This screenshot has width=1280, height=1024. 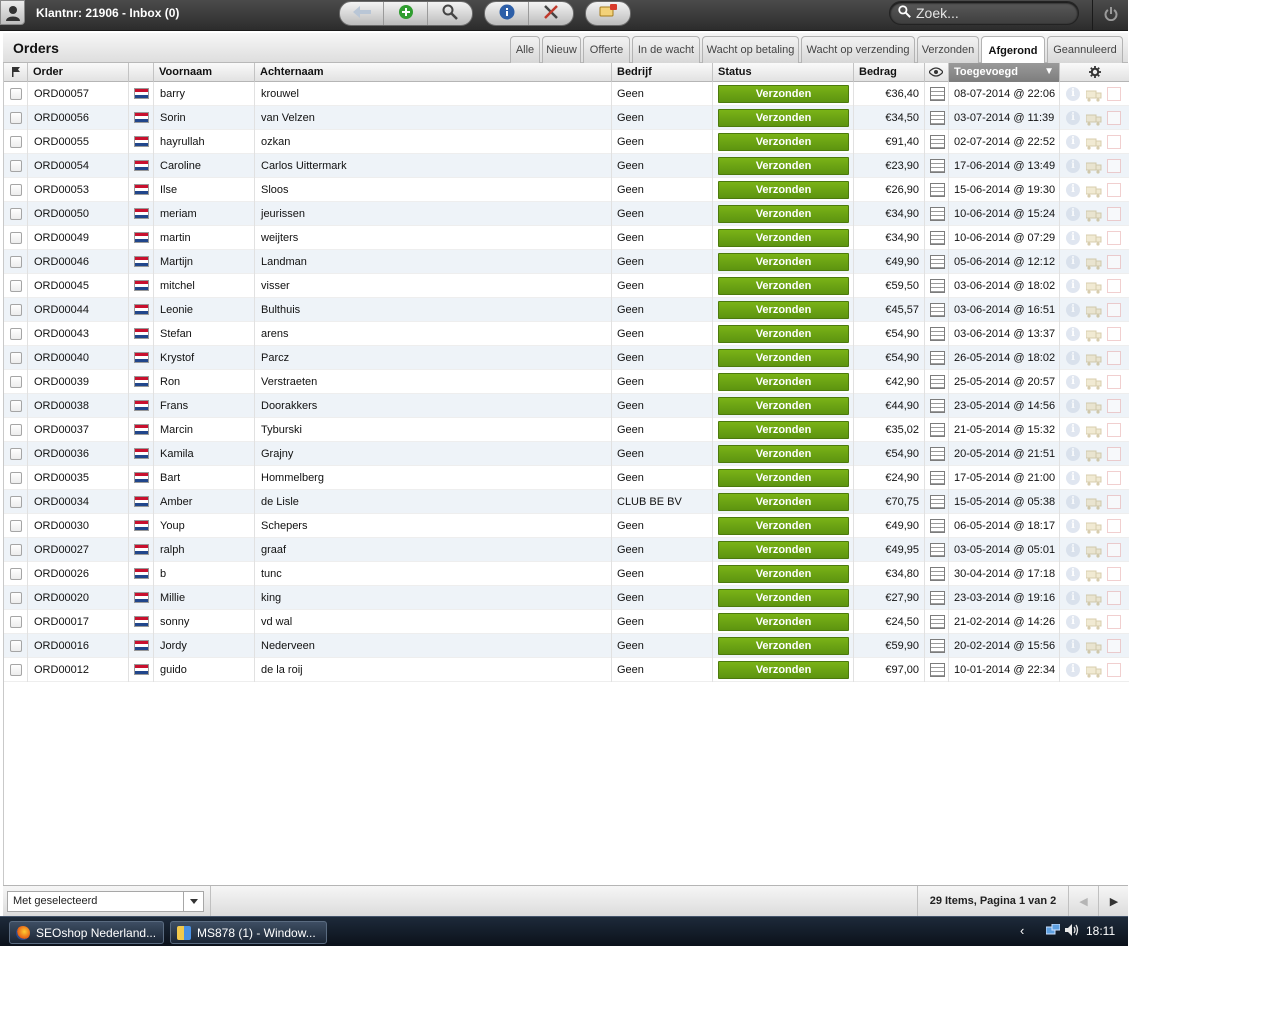 What do you see at coordinates (78, 550) in the screenshot?
I see `order-number: ORD00027` at bounding box center [78, 550].